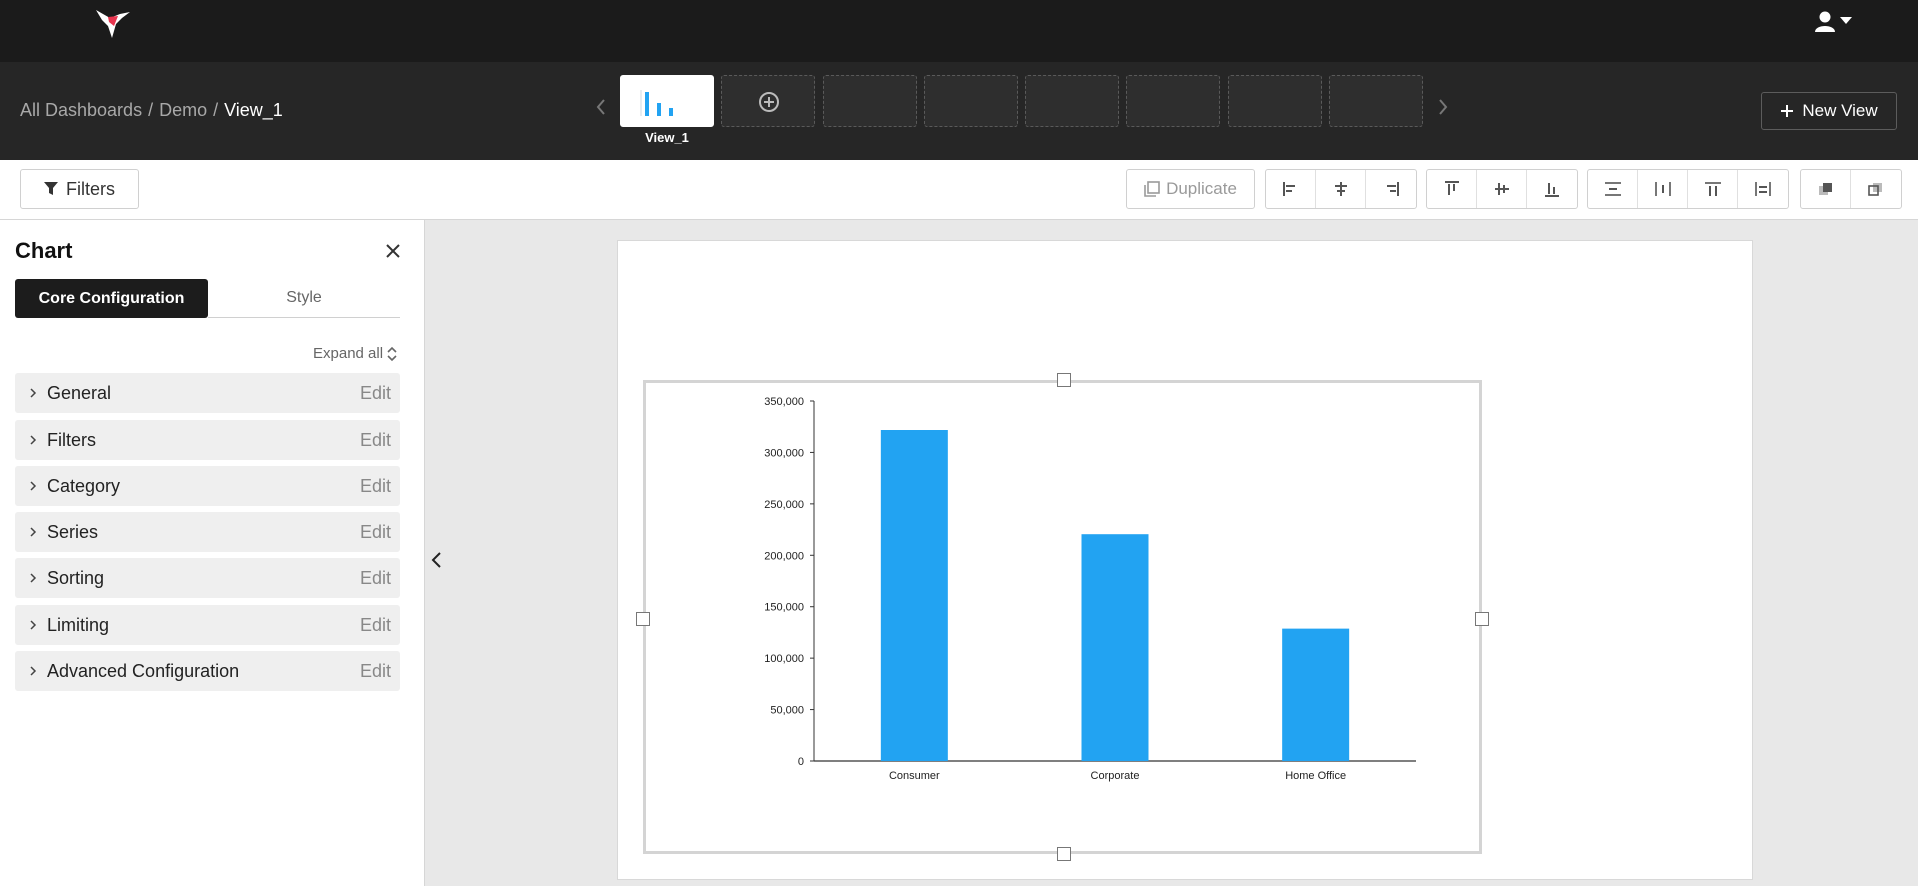 The width and height of the screenshot is (1918, 886). Describe the element at coordinates (90, 188) in the screenshot. I see `filters-label: Filters` at that location.